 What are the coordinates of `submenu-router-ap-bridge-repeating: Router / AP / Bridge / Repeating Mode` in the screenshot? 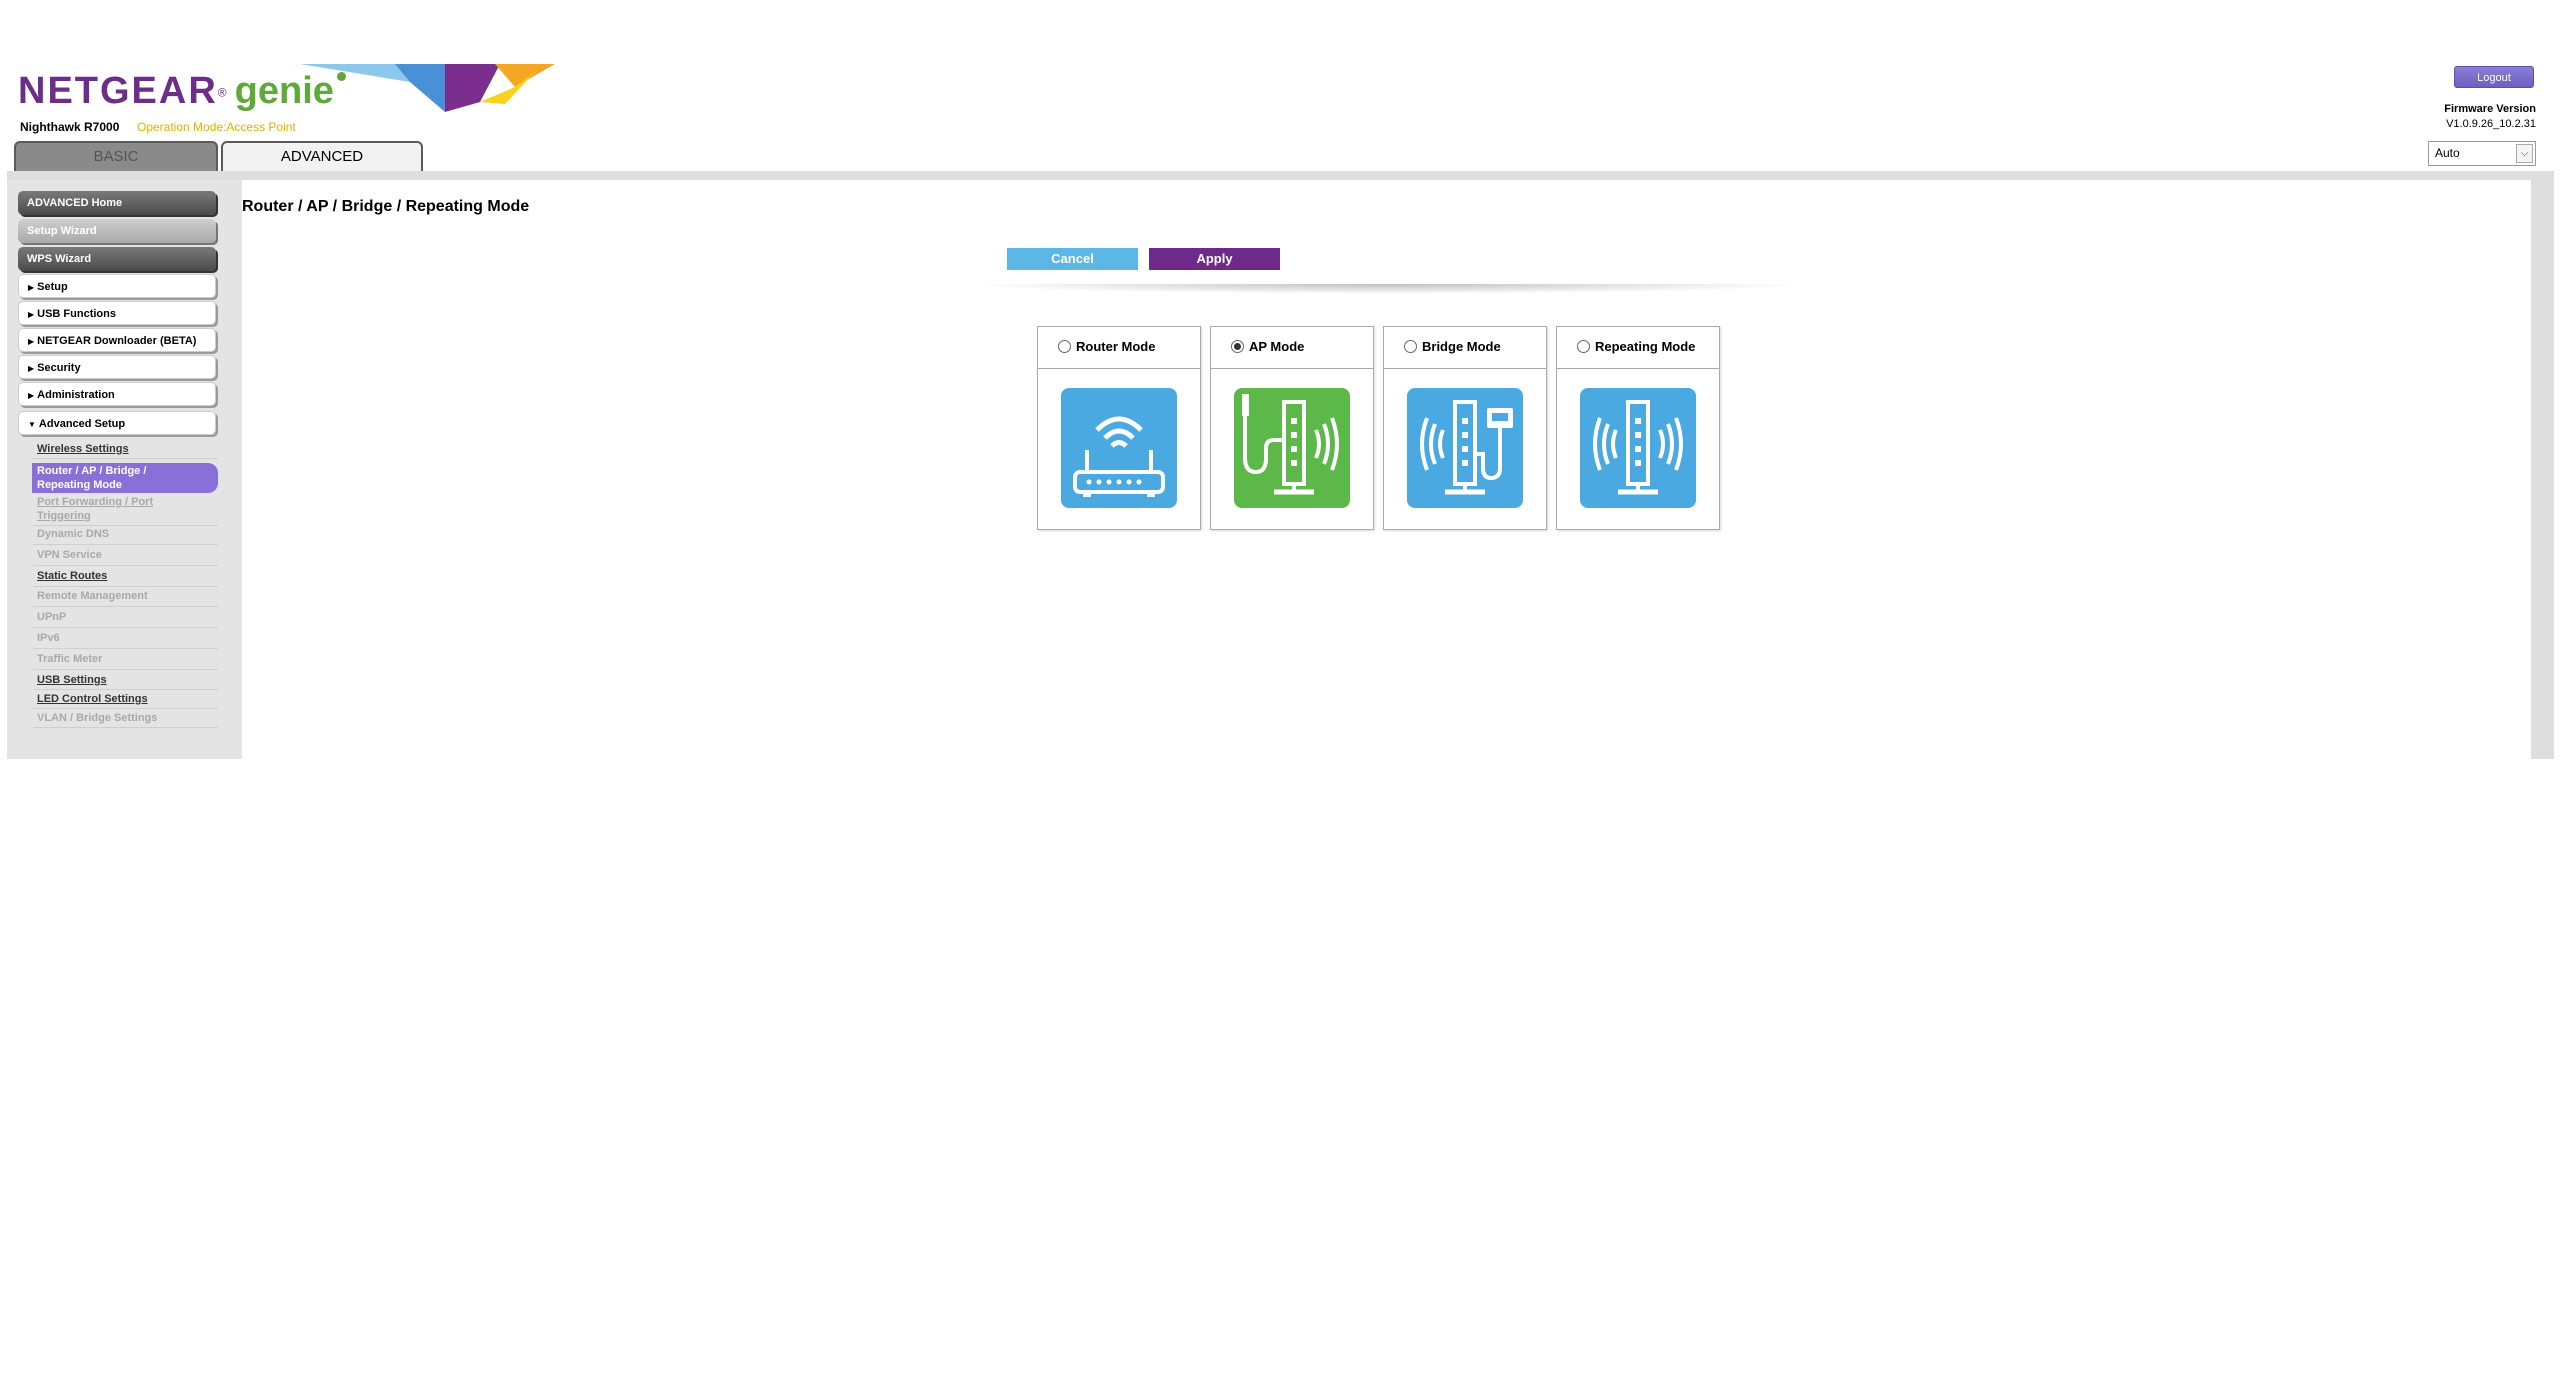 It's located at (125, 478).